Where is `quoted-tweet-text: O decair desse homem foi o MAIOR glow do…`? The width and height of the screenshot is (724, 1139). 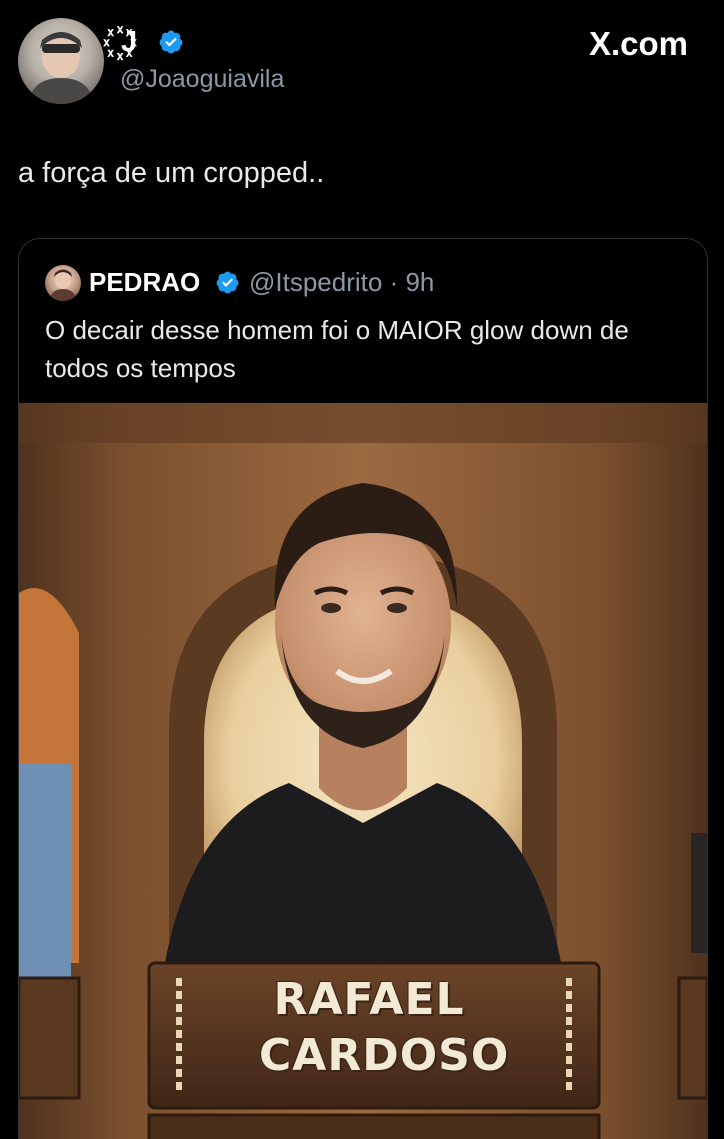
quoted-tweet-text: O decair desse homem foi o MAIOR glow do… is located at coordinates (337, 349).